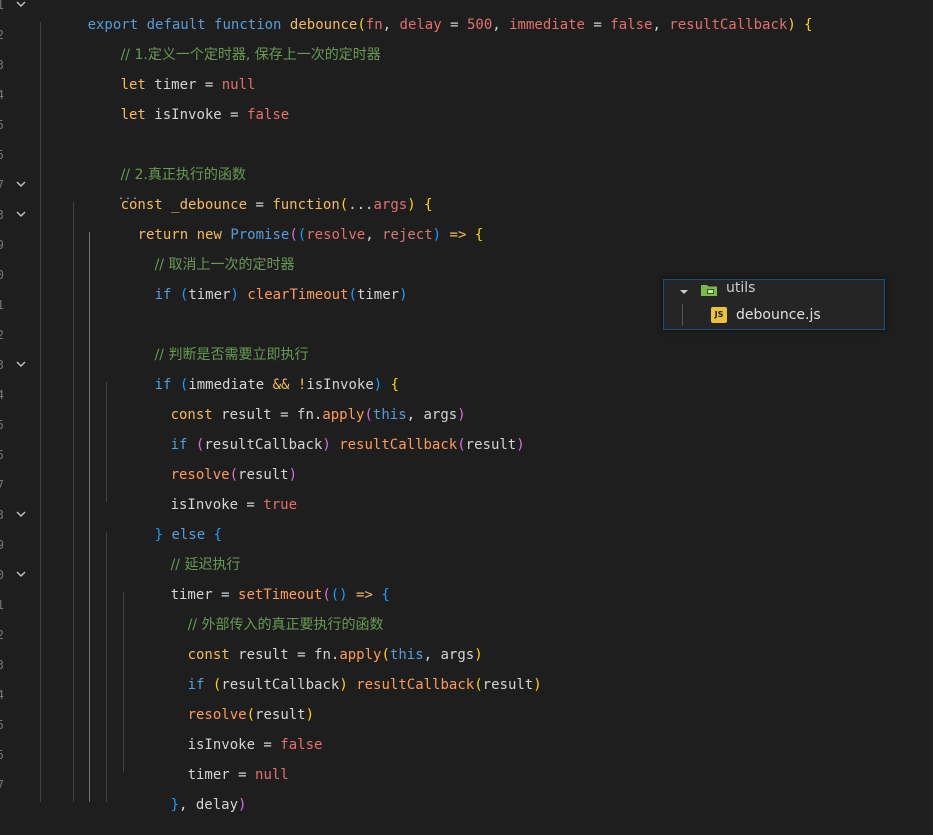  What do you see at coordinates (719, 315) in the screenshot?
I see `javascript-file-icon: JS` at bounding box center [719, 315].